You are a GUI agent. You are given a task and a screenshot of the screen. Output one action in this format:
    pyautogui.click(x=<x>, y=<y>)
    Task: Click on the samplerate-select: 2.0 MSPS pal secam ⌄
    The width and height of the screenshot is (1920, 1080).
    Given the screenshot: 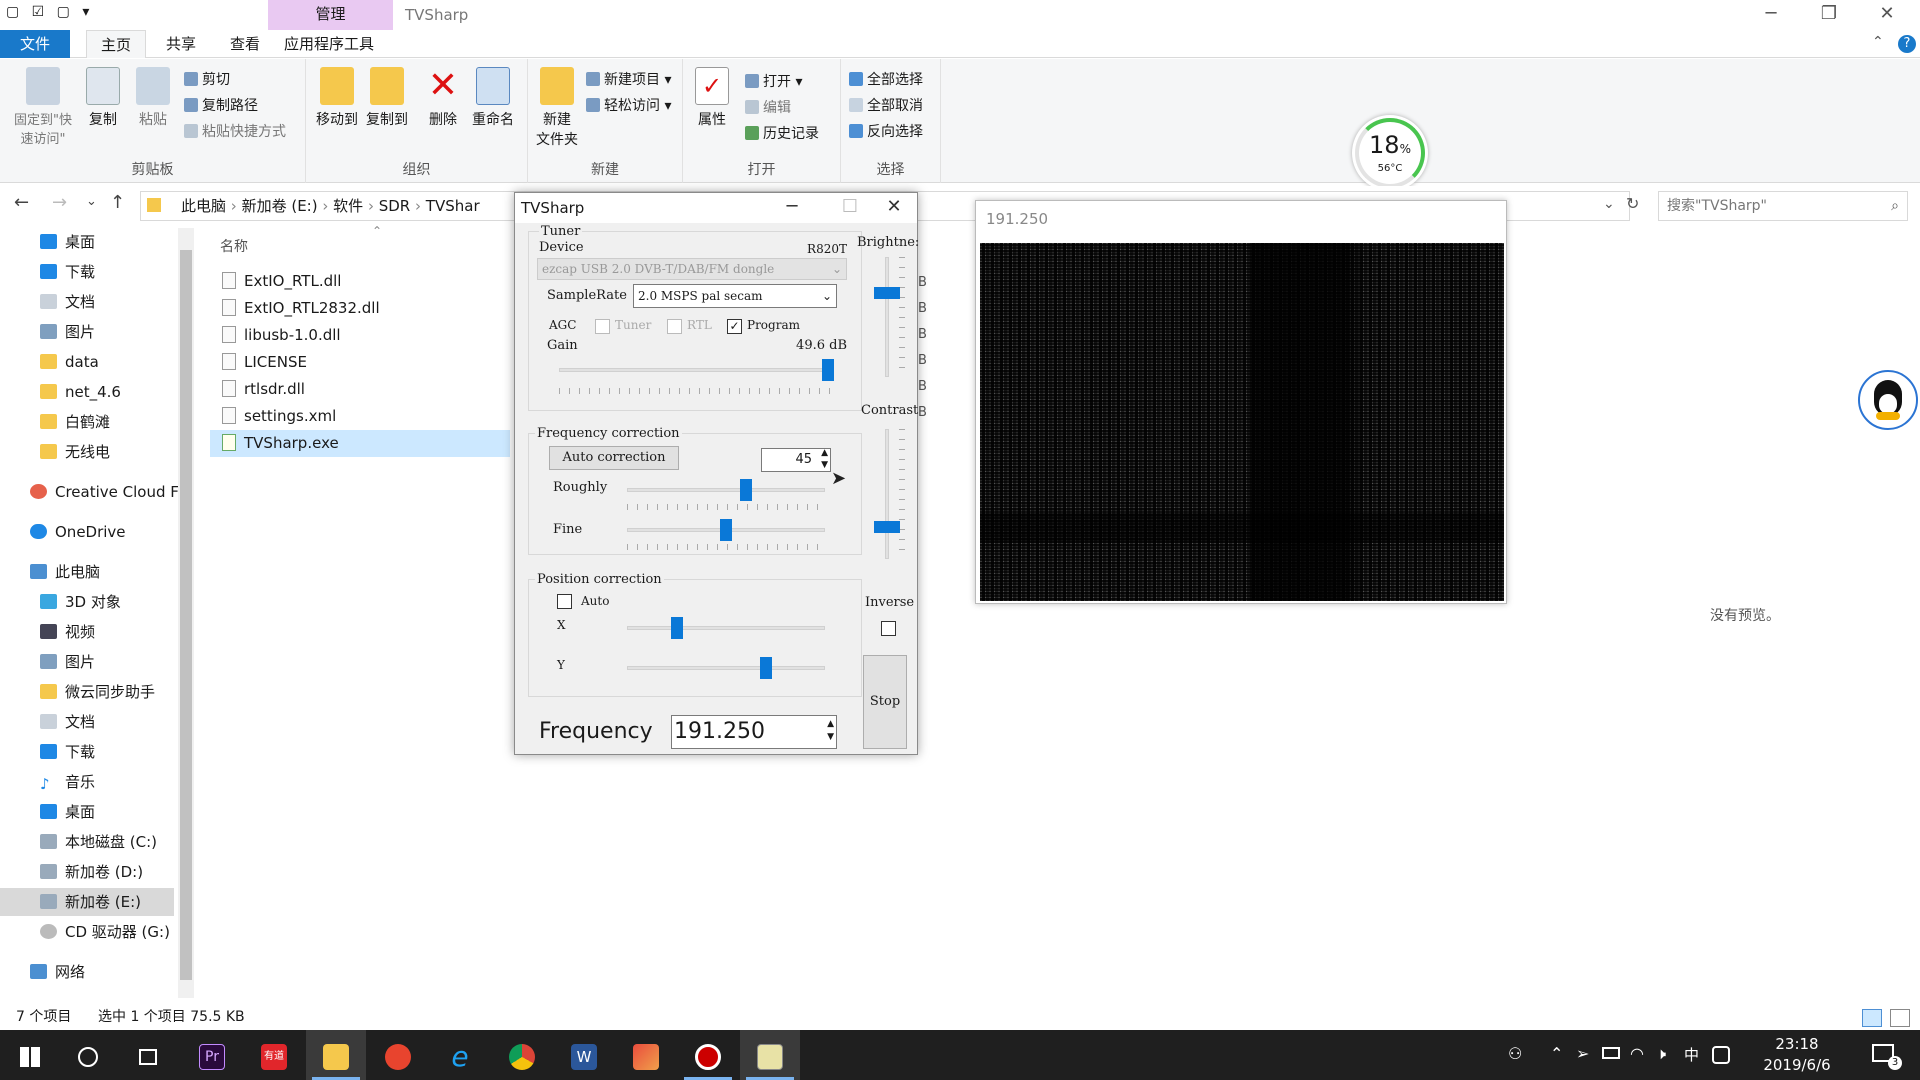 What is the action you would take?
    pyautogui.click(x=735, y=296)
    